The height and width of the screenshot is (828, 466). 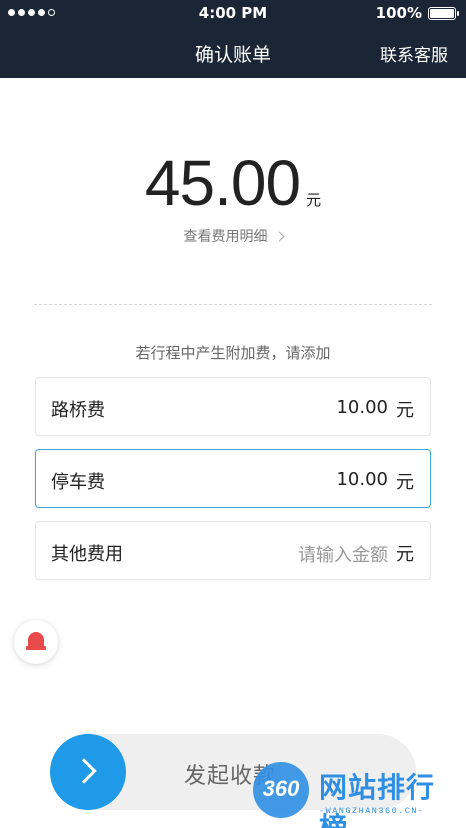 What do you see at coordinates (78, 482) in the screenshot?
I see `fee-label: 停车费` at bounding box center [78, 482].